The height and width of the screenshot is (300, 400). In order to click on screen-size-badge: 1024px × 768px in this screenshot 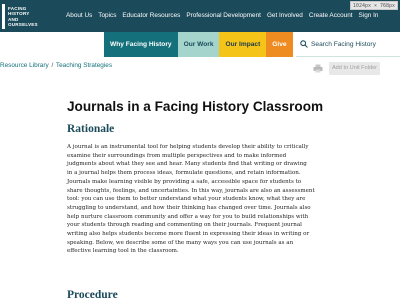, I will do `click(374, 5)`.